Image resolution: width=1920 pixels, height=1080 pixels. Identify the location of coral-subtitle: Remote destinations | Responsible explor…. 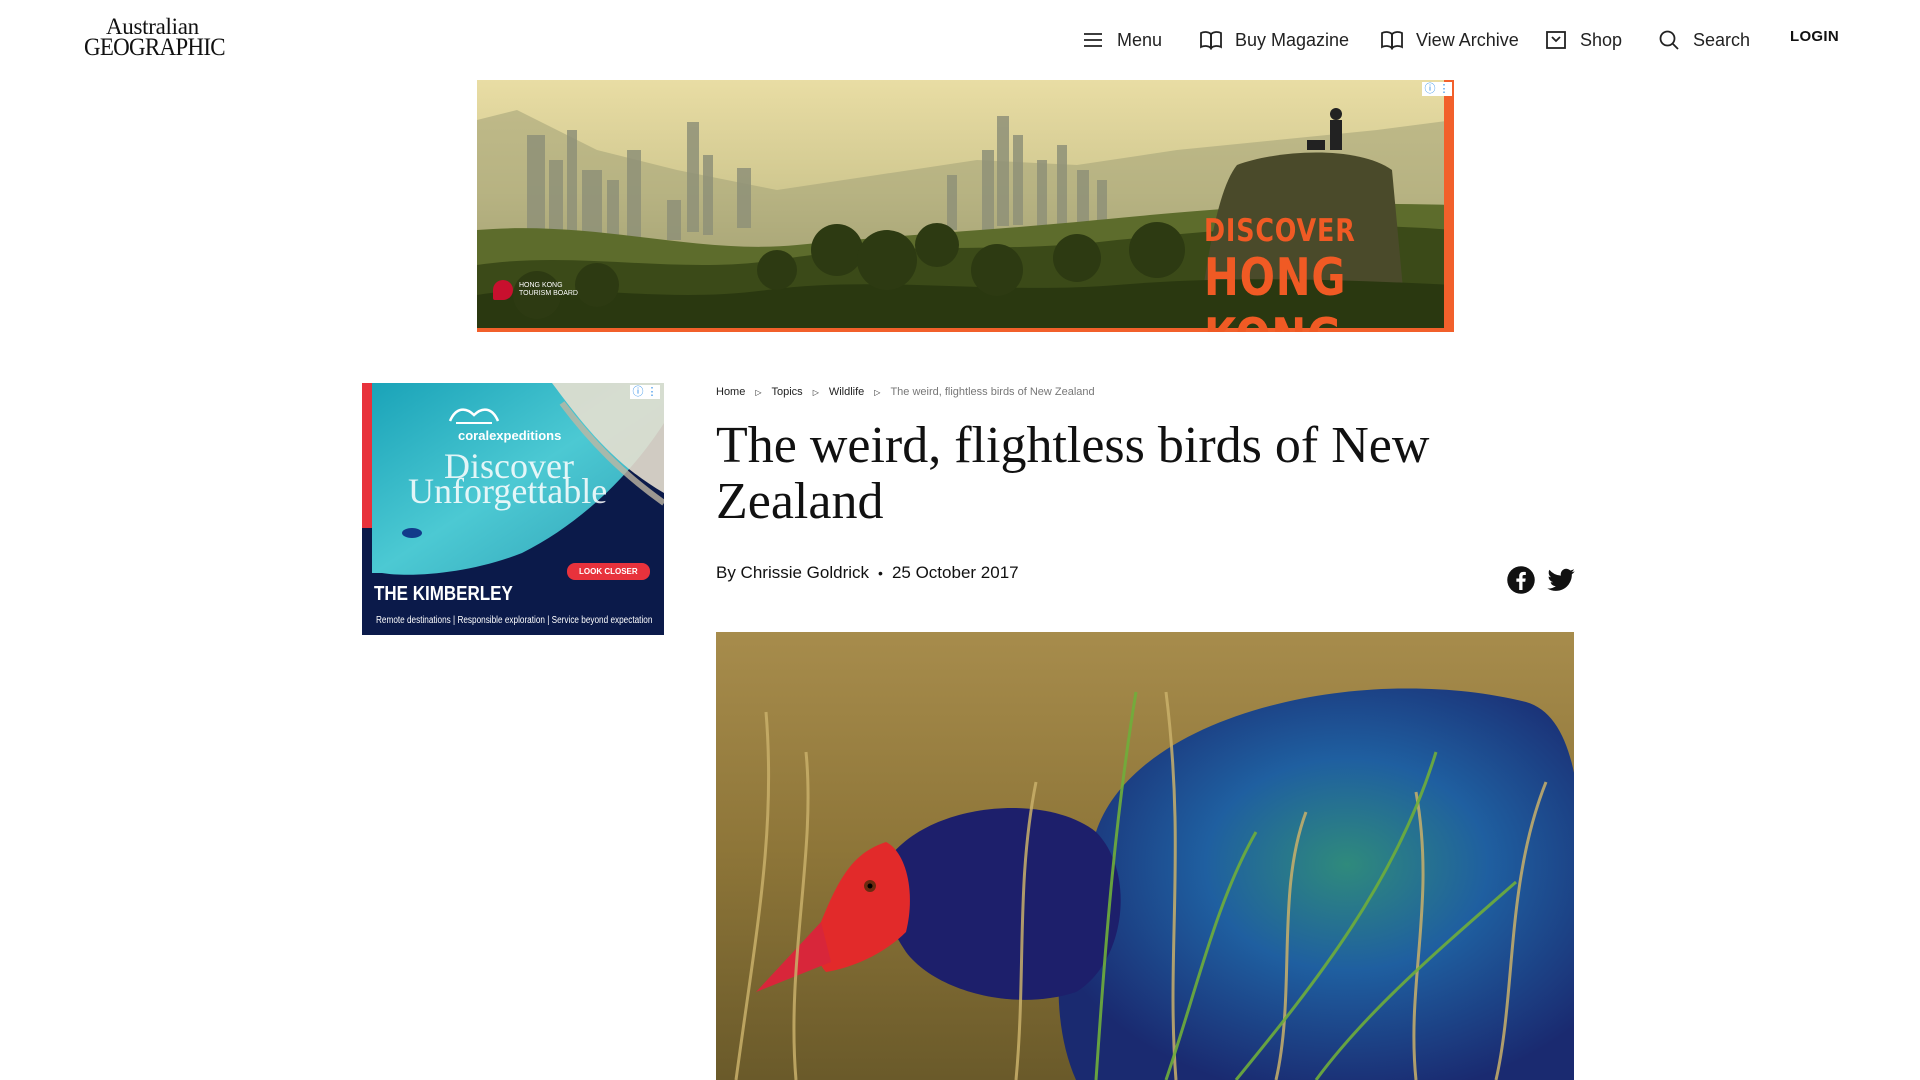
(514, 620).